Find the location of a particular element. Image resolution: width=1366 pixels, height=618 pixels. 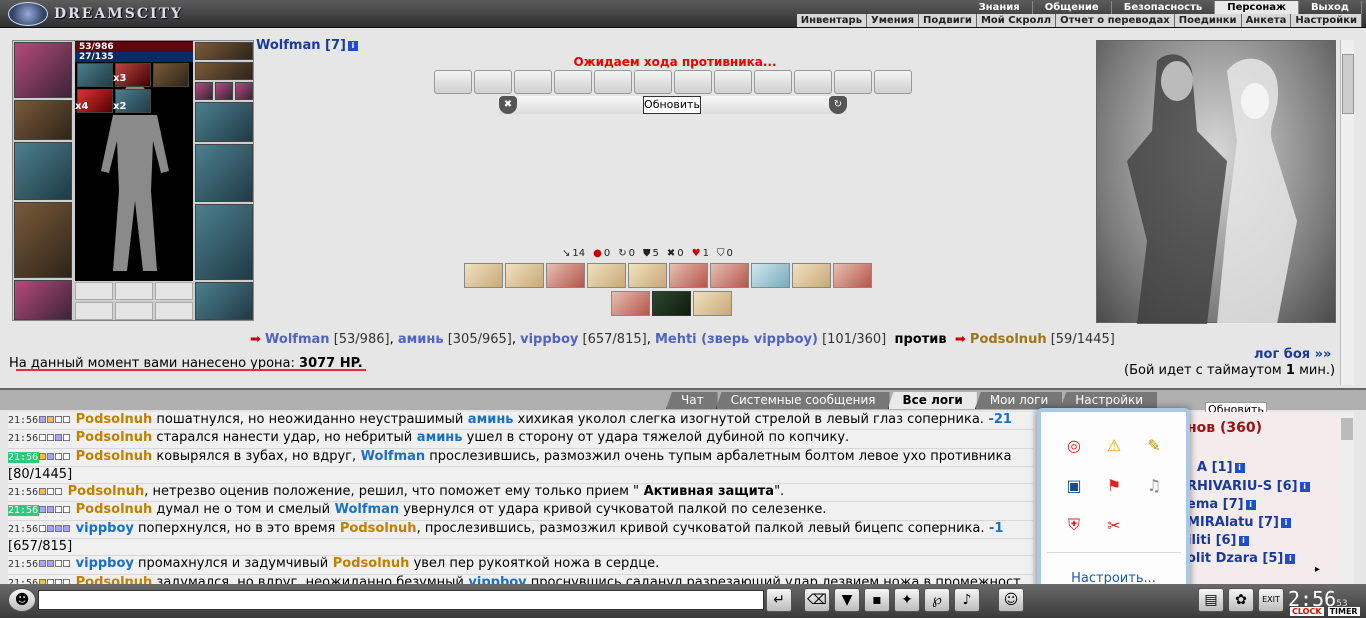

tab-chat: Чат is located at coordinates (692, 400).